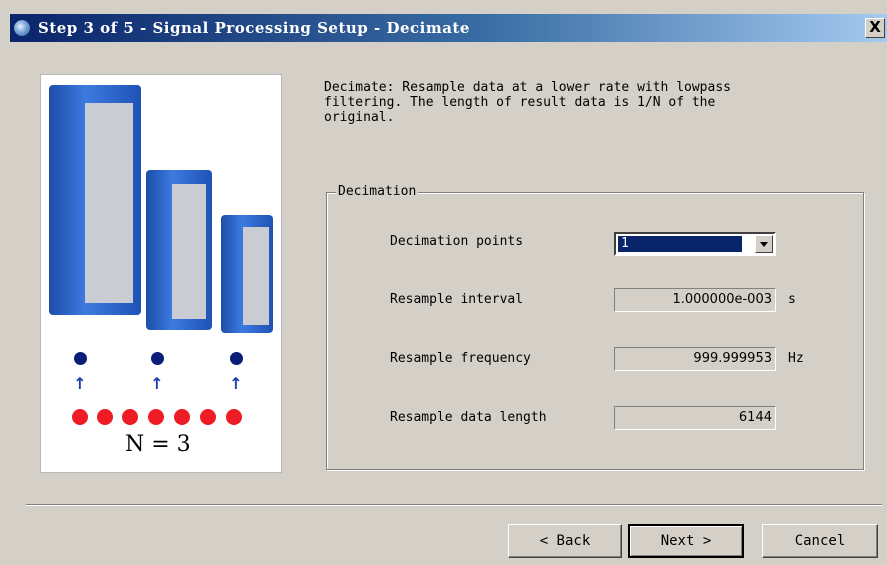 The height and width of the screenshot is (565, 887). Describe the element at coordinates (460, 358) in the screenshot. I see `resample-frequency-label: Resample frequency` at that location.